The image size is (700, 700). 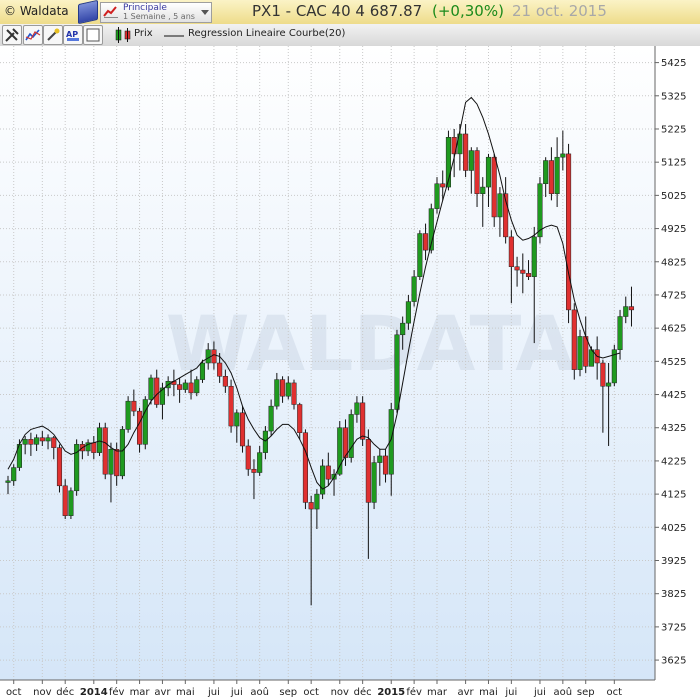 What do you see at coordinates (53, 35) in the screenshot?
I see `draw-icon` at bounding box center [53, 35].